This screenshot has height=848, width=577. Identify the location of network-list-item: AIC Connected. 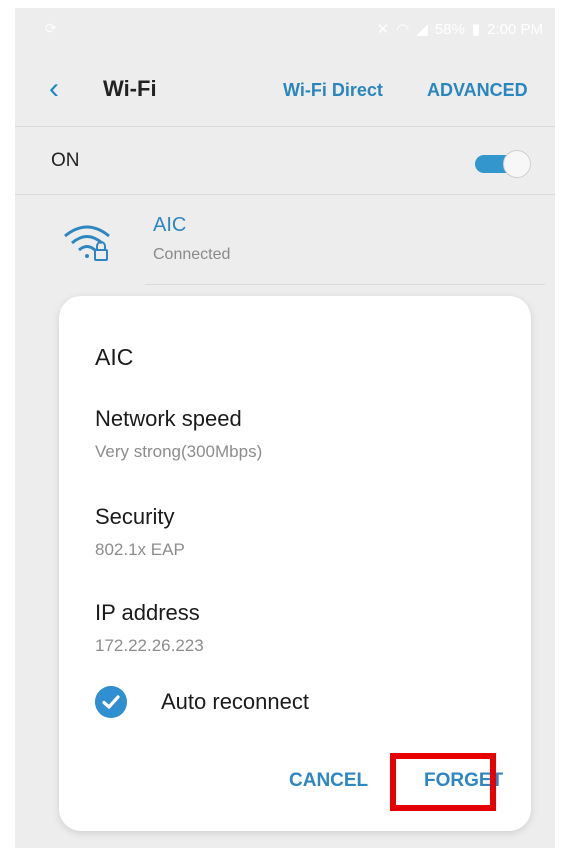
(285, 242).